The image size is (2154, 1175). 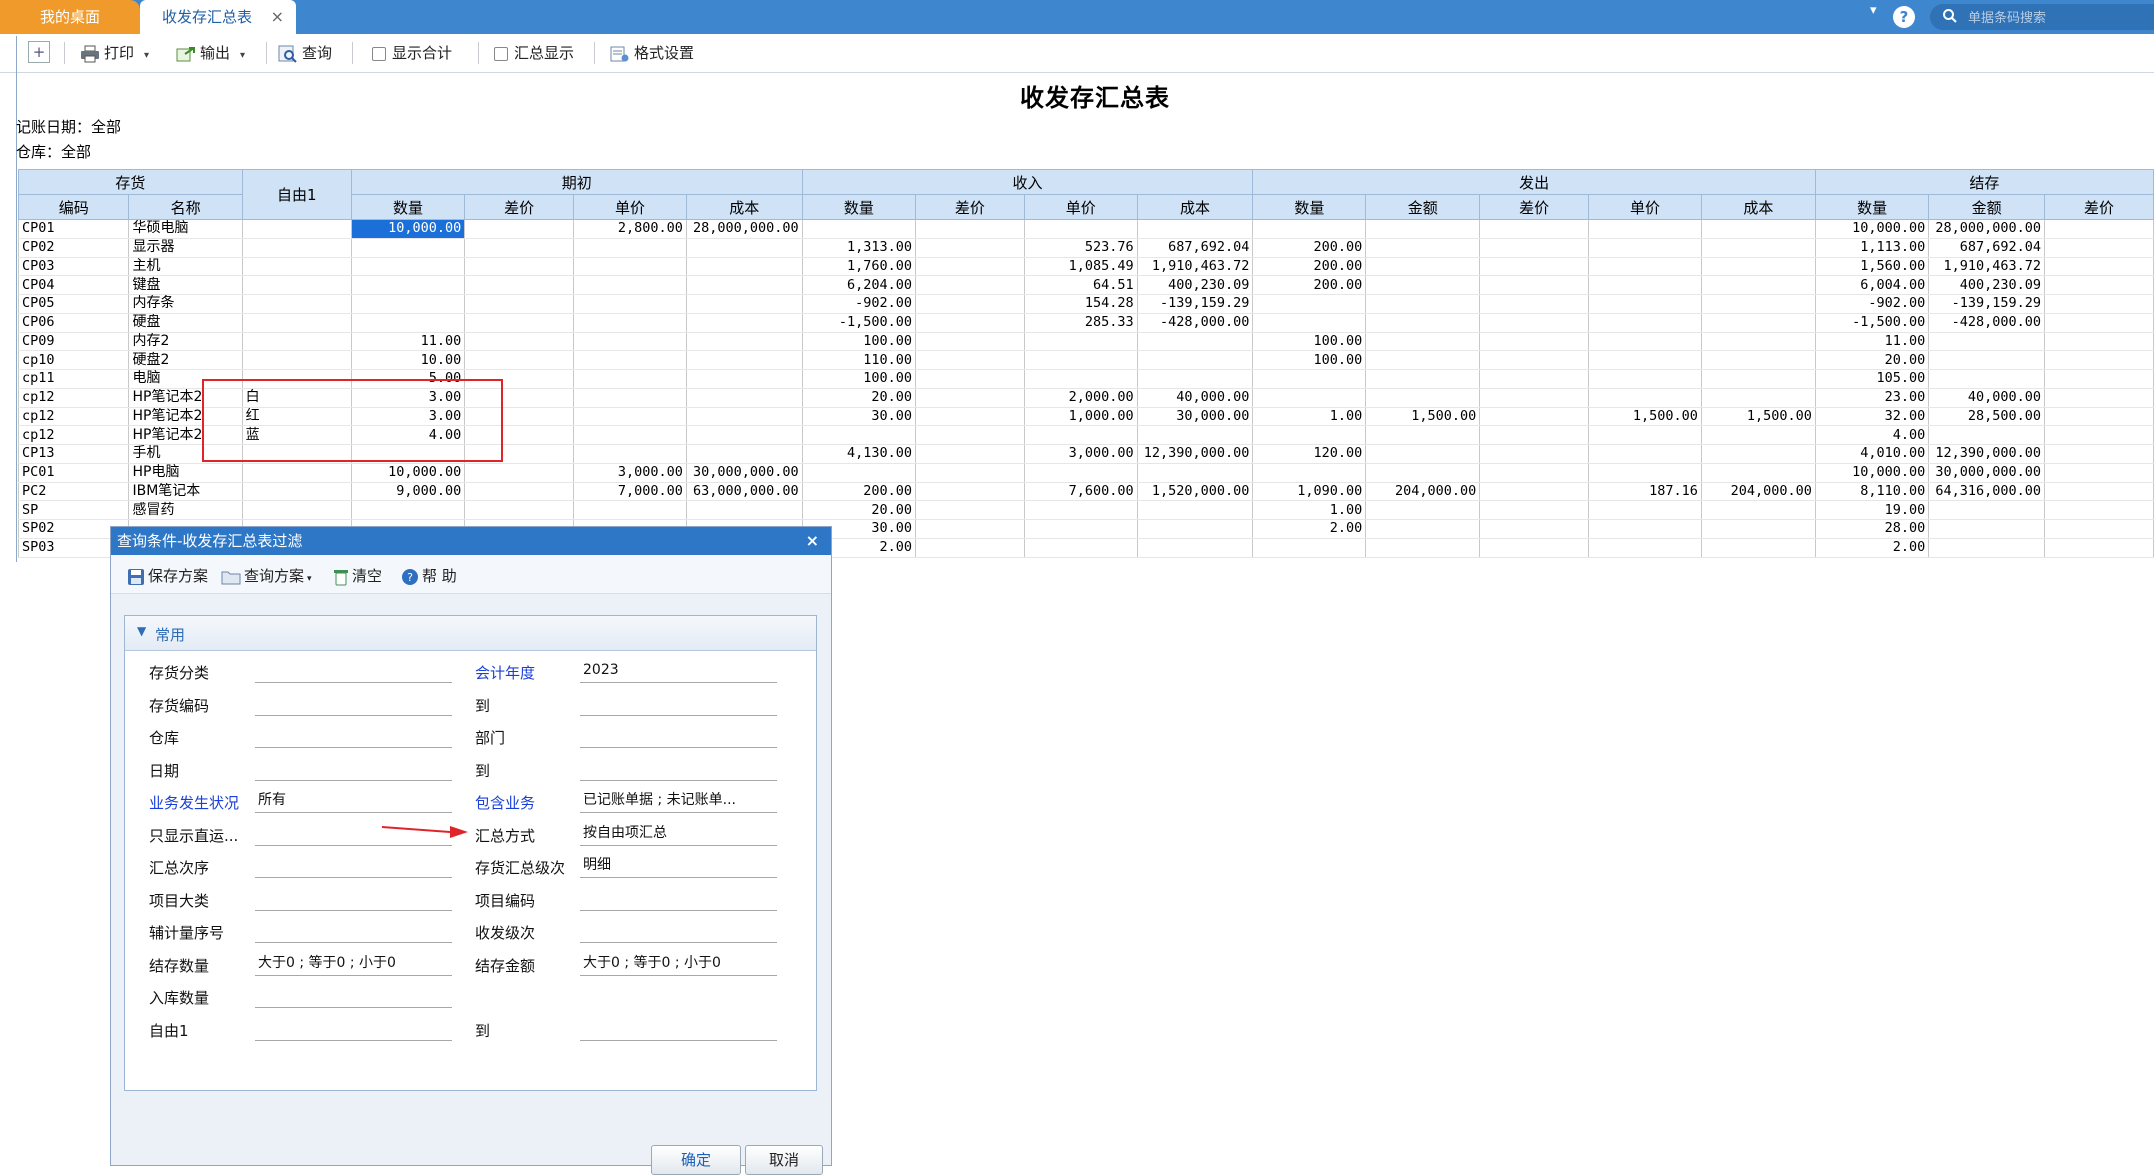 What do you see at coordinates (1872, 342) in the screenshot?
I see `table-cell: 11.00` at bounding box center [1872, 342].